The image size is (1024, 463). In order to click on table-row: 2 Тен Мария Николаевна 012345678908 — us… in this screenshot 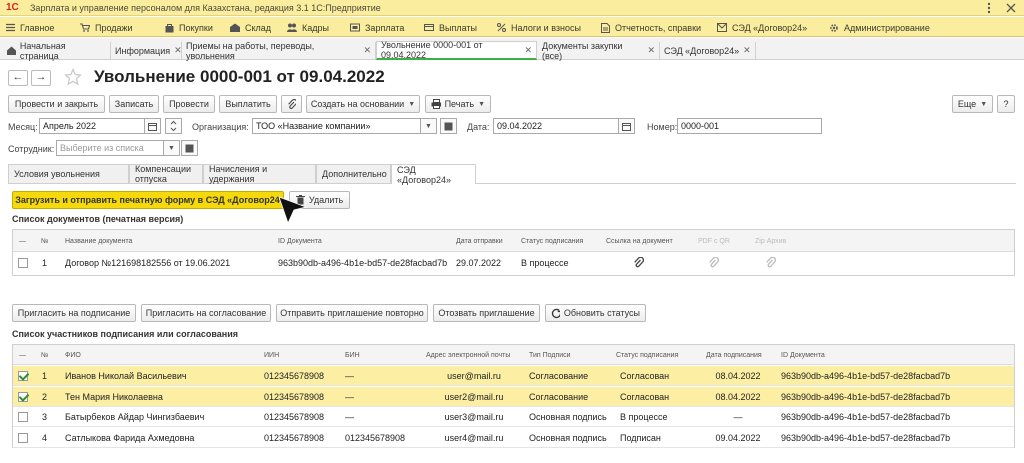, I will do `click(513, 396)`.